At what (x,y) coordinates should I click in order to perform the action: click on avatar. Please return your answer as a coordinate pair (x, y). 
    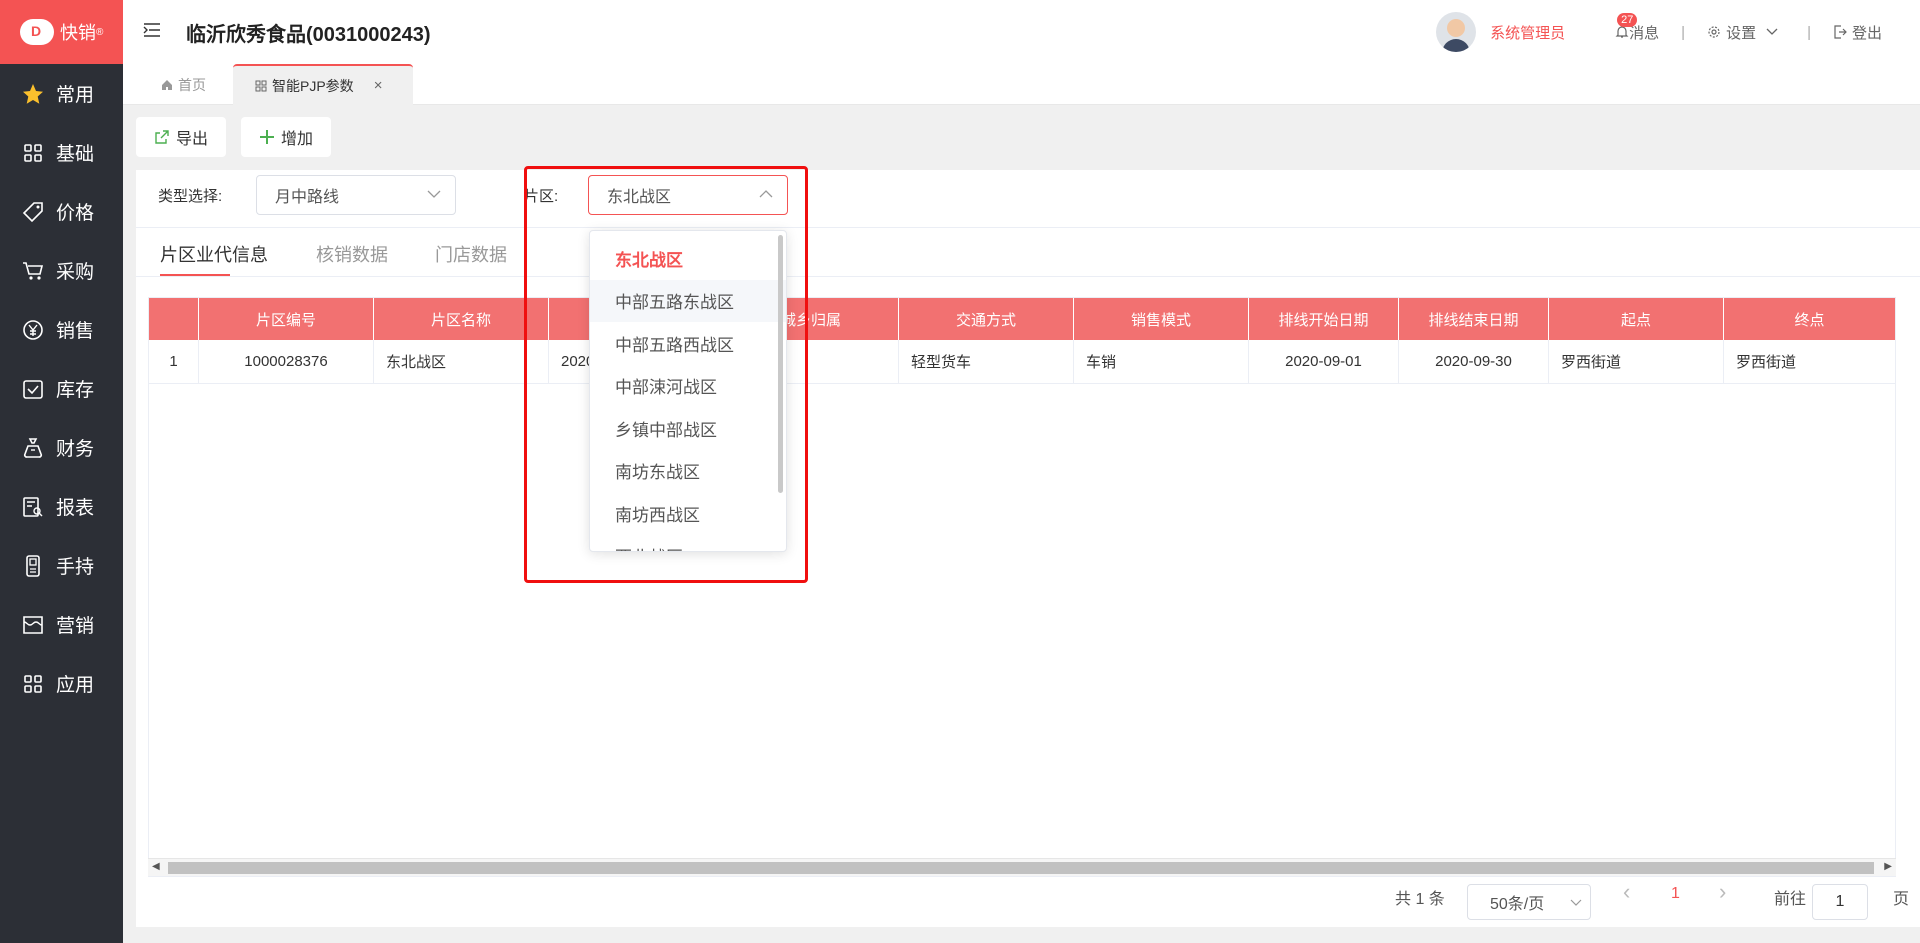
    Looking at the image, I should click on (1456, 32).